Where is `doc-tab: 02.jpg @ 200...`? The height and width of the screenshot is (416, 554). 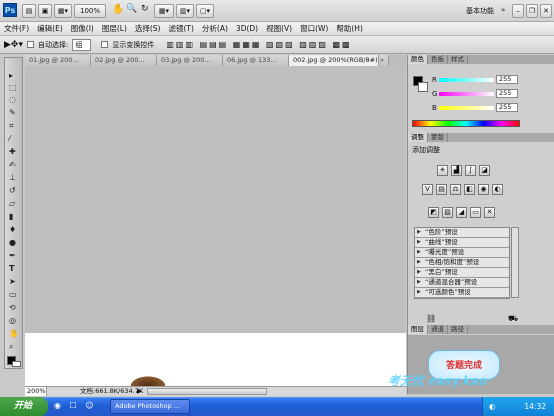
doc-tab: 02.jpg @ 200... is located at coordinates (124, 60).